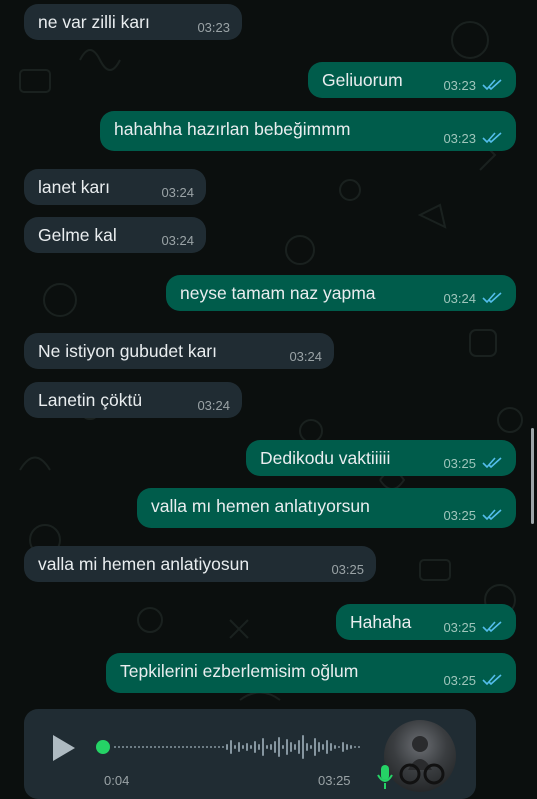 The height and width of the screenshot is (799, 537). What do you see at coordinates (115, 187) in the screenshot?
I see `incoming-message: lanet karı 03:24` at bounding box center [115, 187].